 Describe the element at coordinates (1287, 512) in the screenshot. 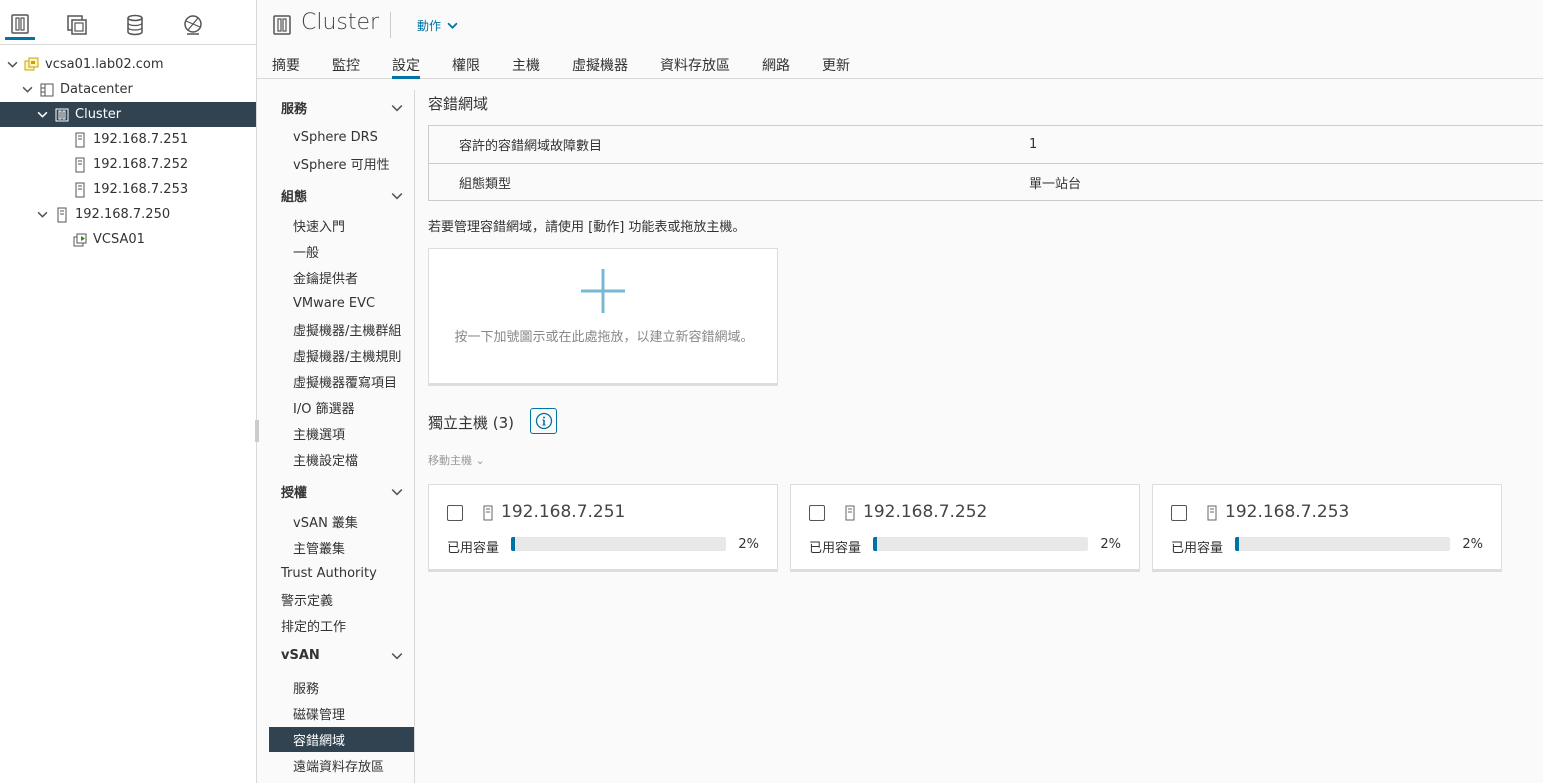

I see `host-name: 192.168.7.253` at that location.